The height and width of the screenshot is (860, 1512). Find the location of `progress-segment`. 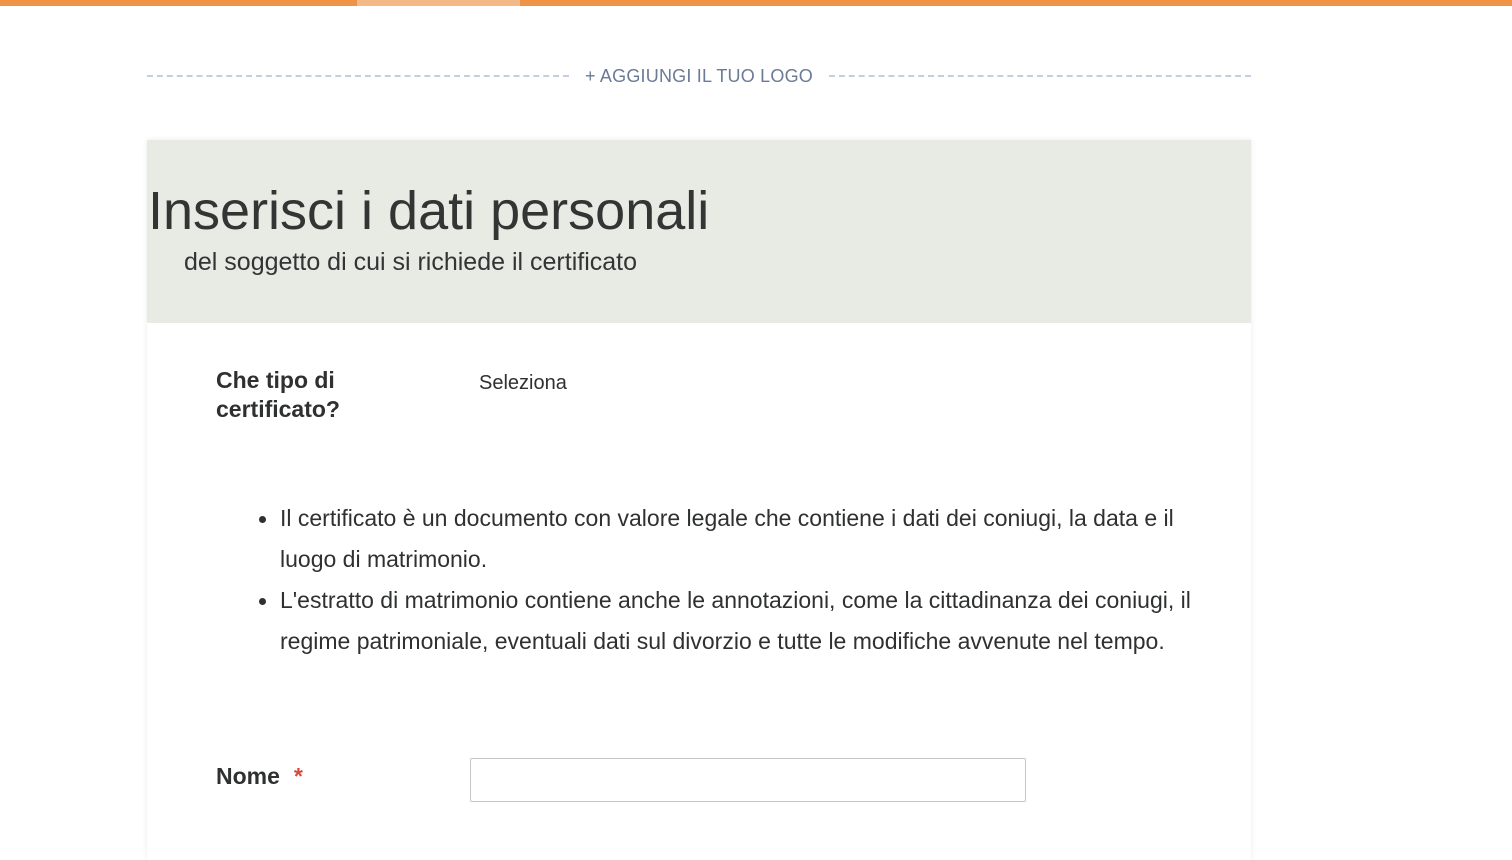

progress-segment is located at coordinates (438, 3).